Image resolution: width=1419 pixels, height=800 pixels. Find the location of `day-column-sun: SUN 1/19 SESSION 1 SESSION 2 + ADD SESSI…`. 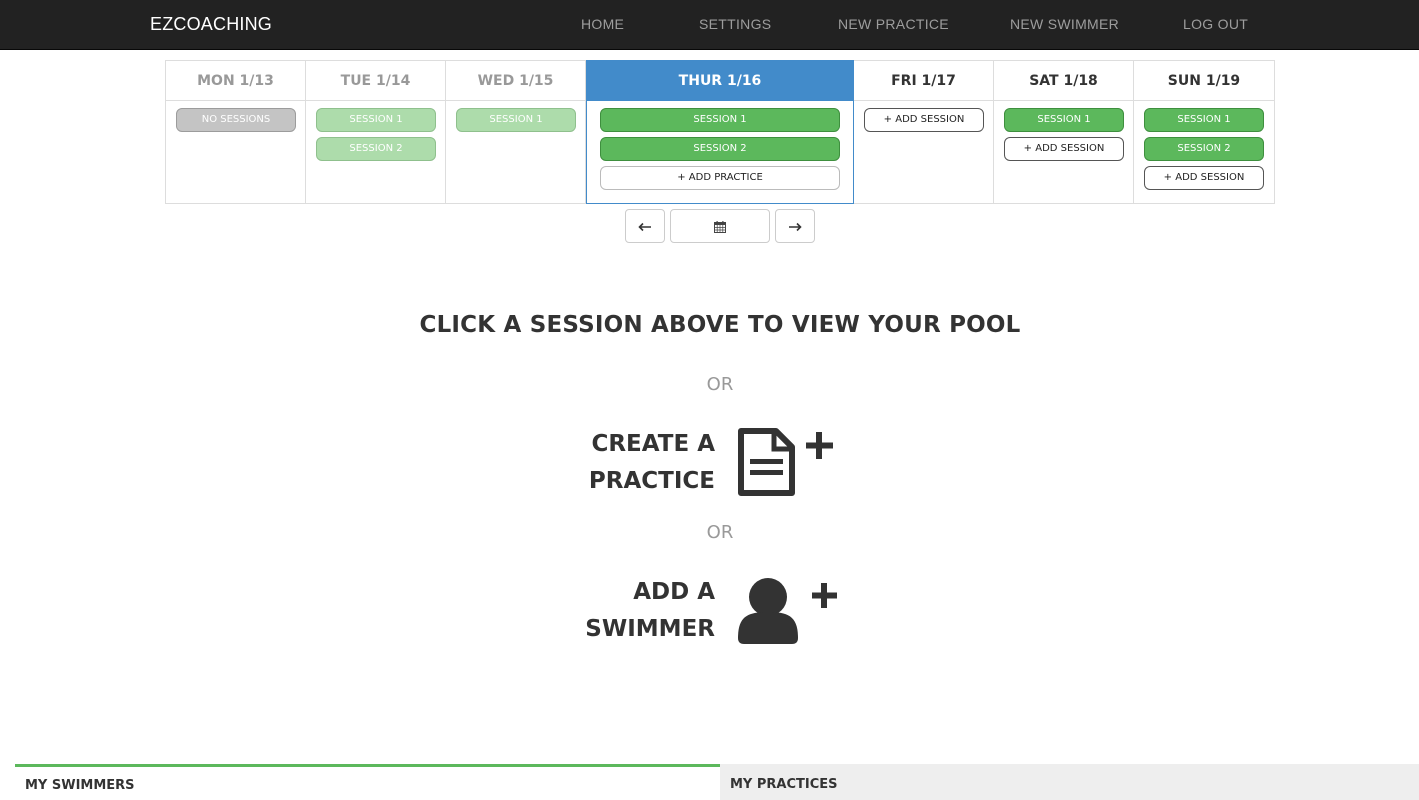

day-column-sun: SUN 1/19 SESSION 1 SESSION 2 + ADD SESSI… is located at coordinates (1204, 132).